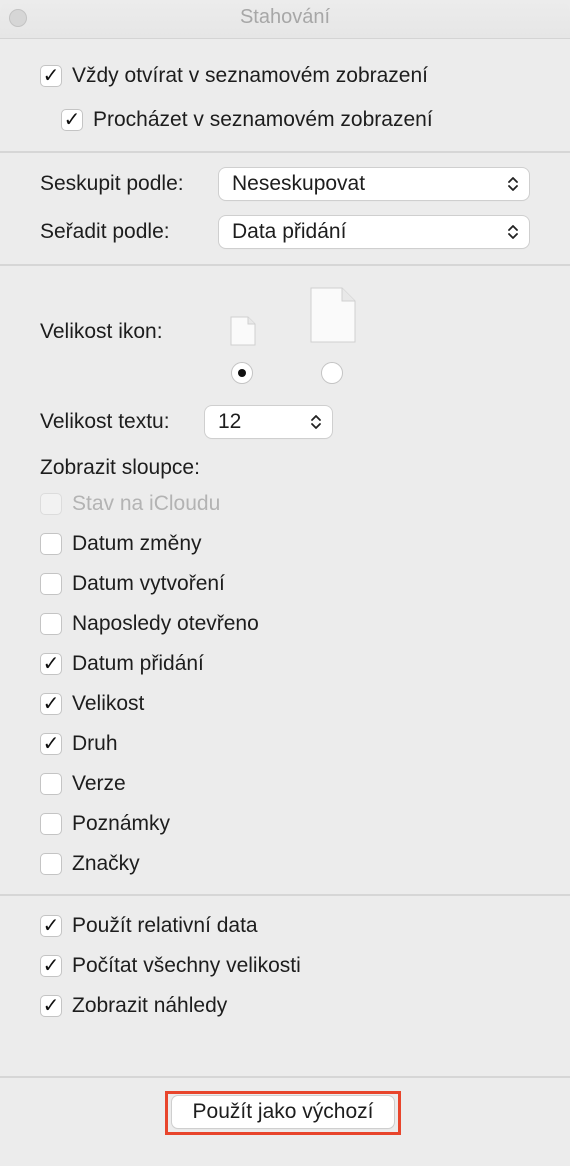 This screenshot has width=570, height=1166. I want to click on sort-by-select: Data přidání, so click(374, 232).